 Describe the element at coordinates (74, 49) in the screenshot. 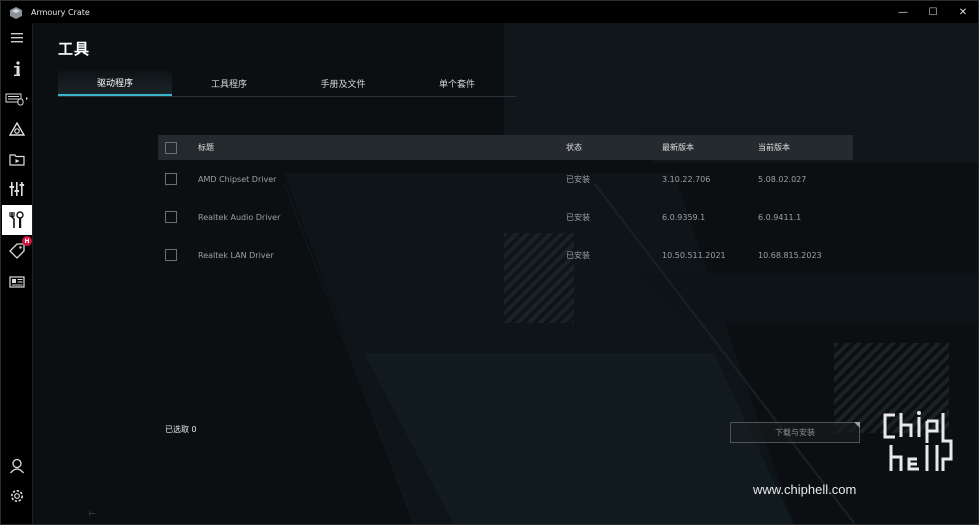

I see `page-title: 工具` at that location.